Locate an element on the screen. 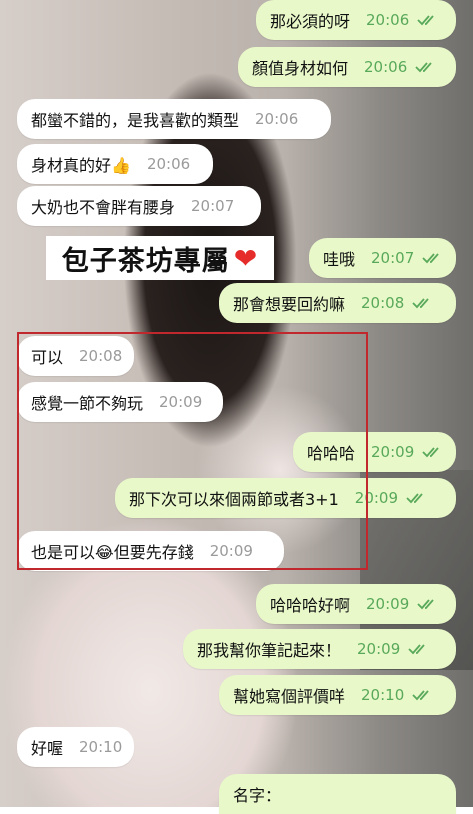 Image resolution: width=473 pixels, height=814 pixels. message-text: 幫她寫個評價咩 is located at coordinates (289, 696).